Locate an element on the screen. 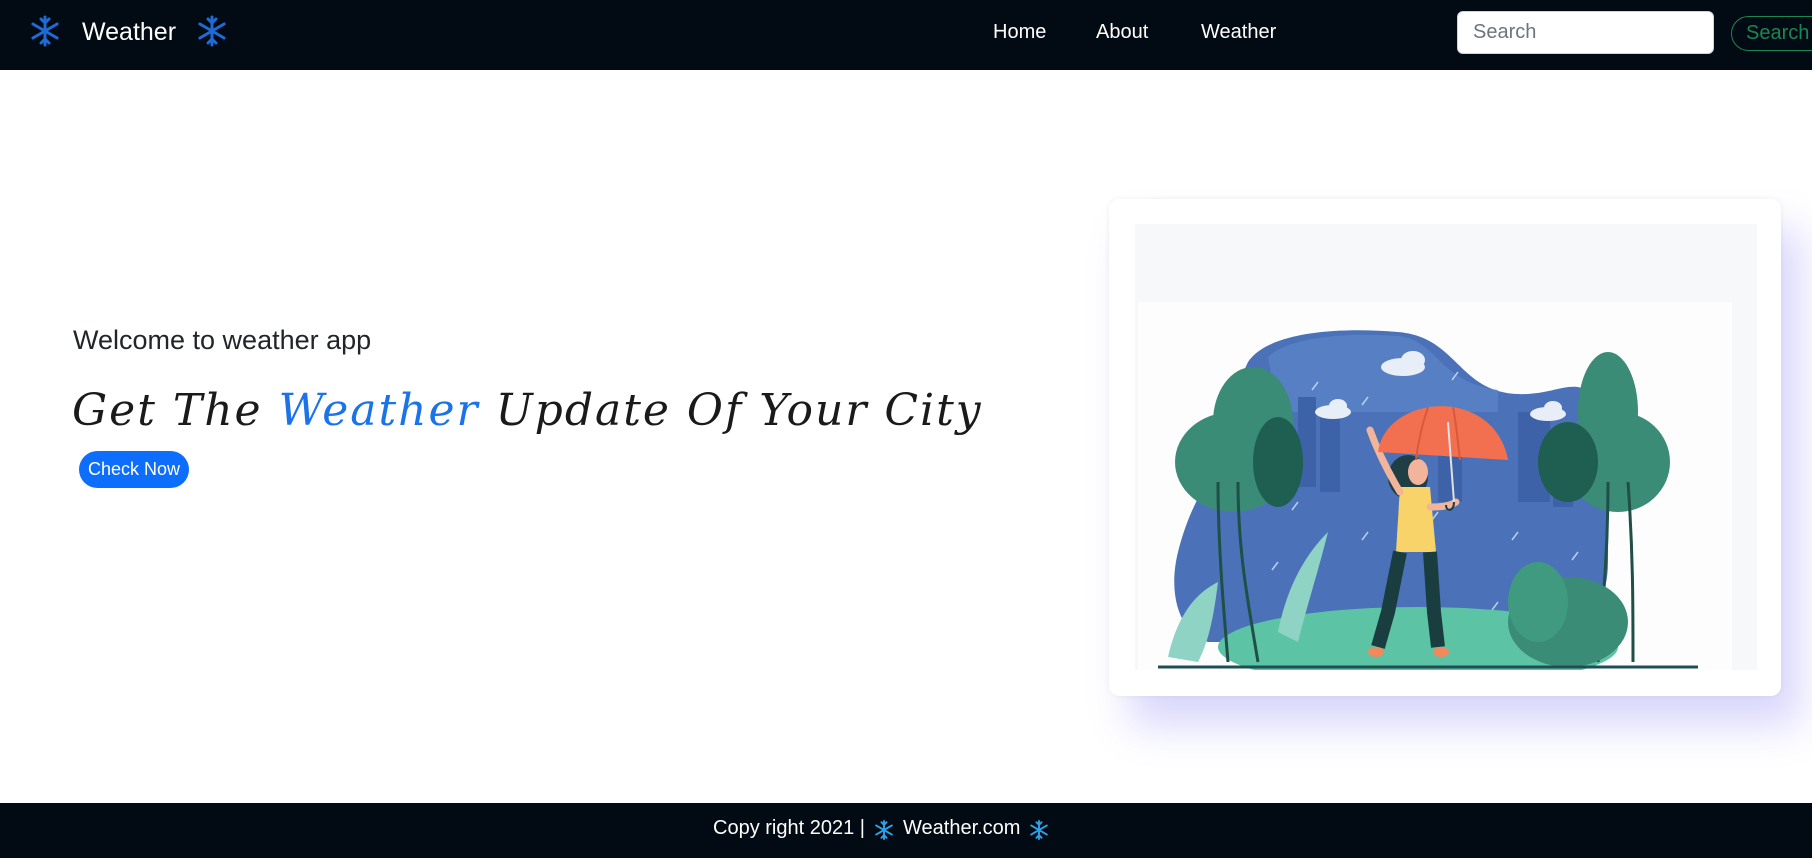 The width and height of the screenshot is (1812, 858). navbar: Weather Home About Weather Search is located at coordinates (906, 35).